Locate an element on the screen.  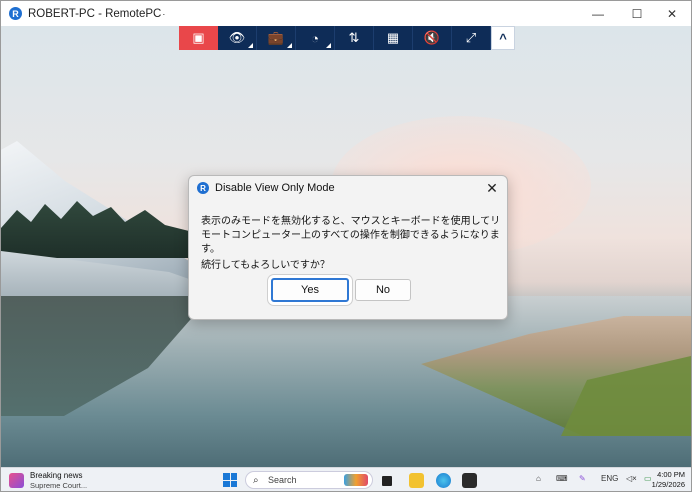
swap-arrows-icon: ⇅ is located at coordinates (354, 37).